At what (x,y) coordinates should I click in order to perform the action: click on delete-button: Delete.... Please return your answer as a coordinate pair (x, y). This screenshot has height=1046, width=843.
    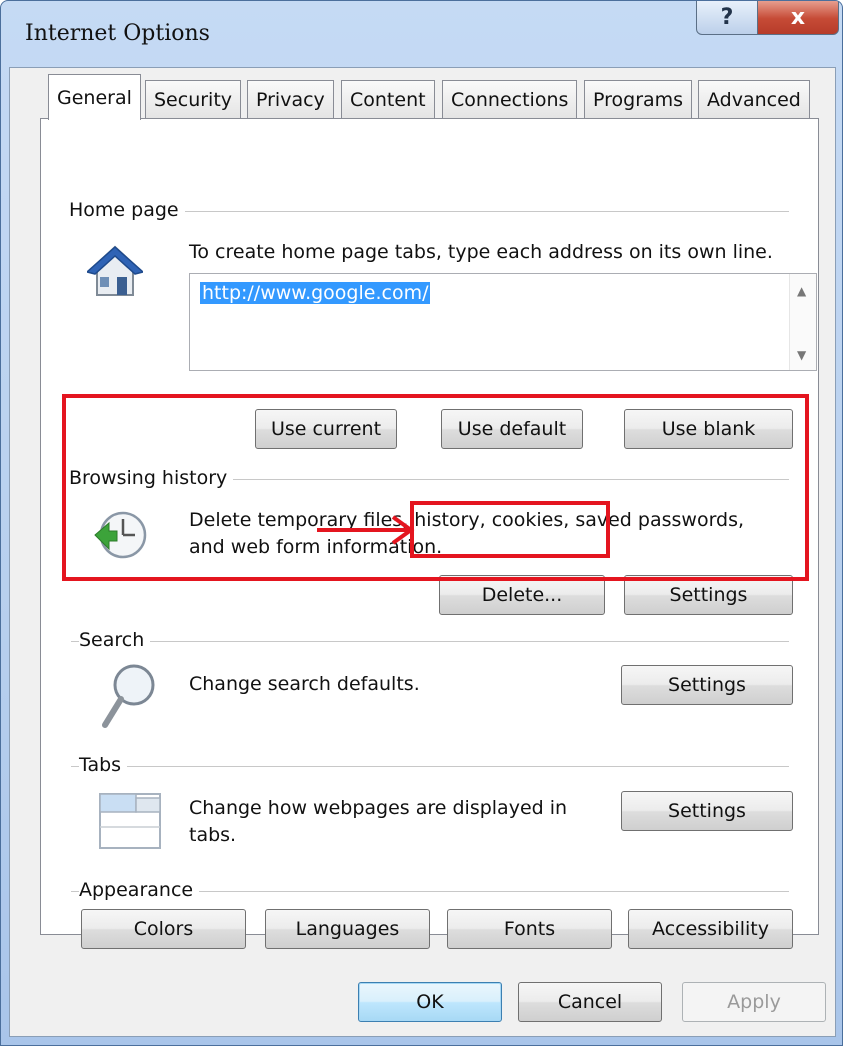
    Looking at the image, I should click on (522, 595).